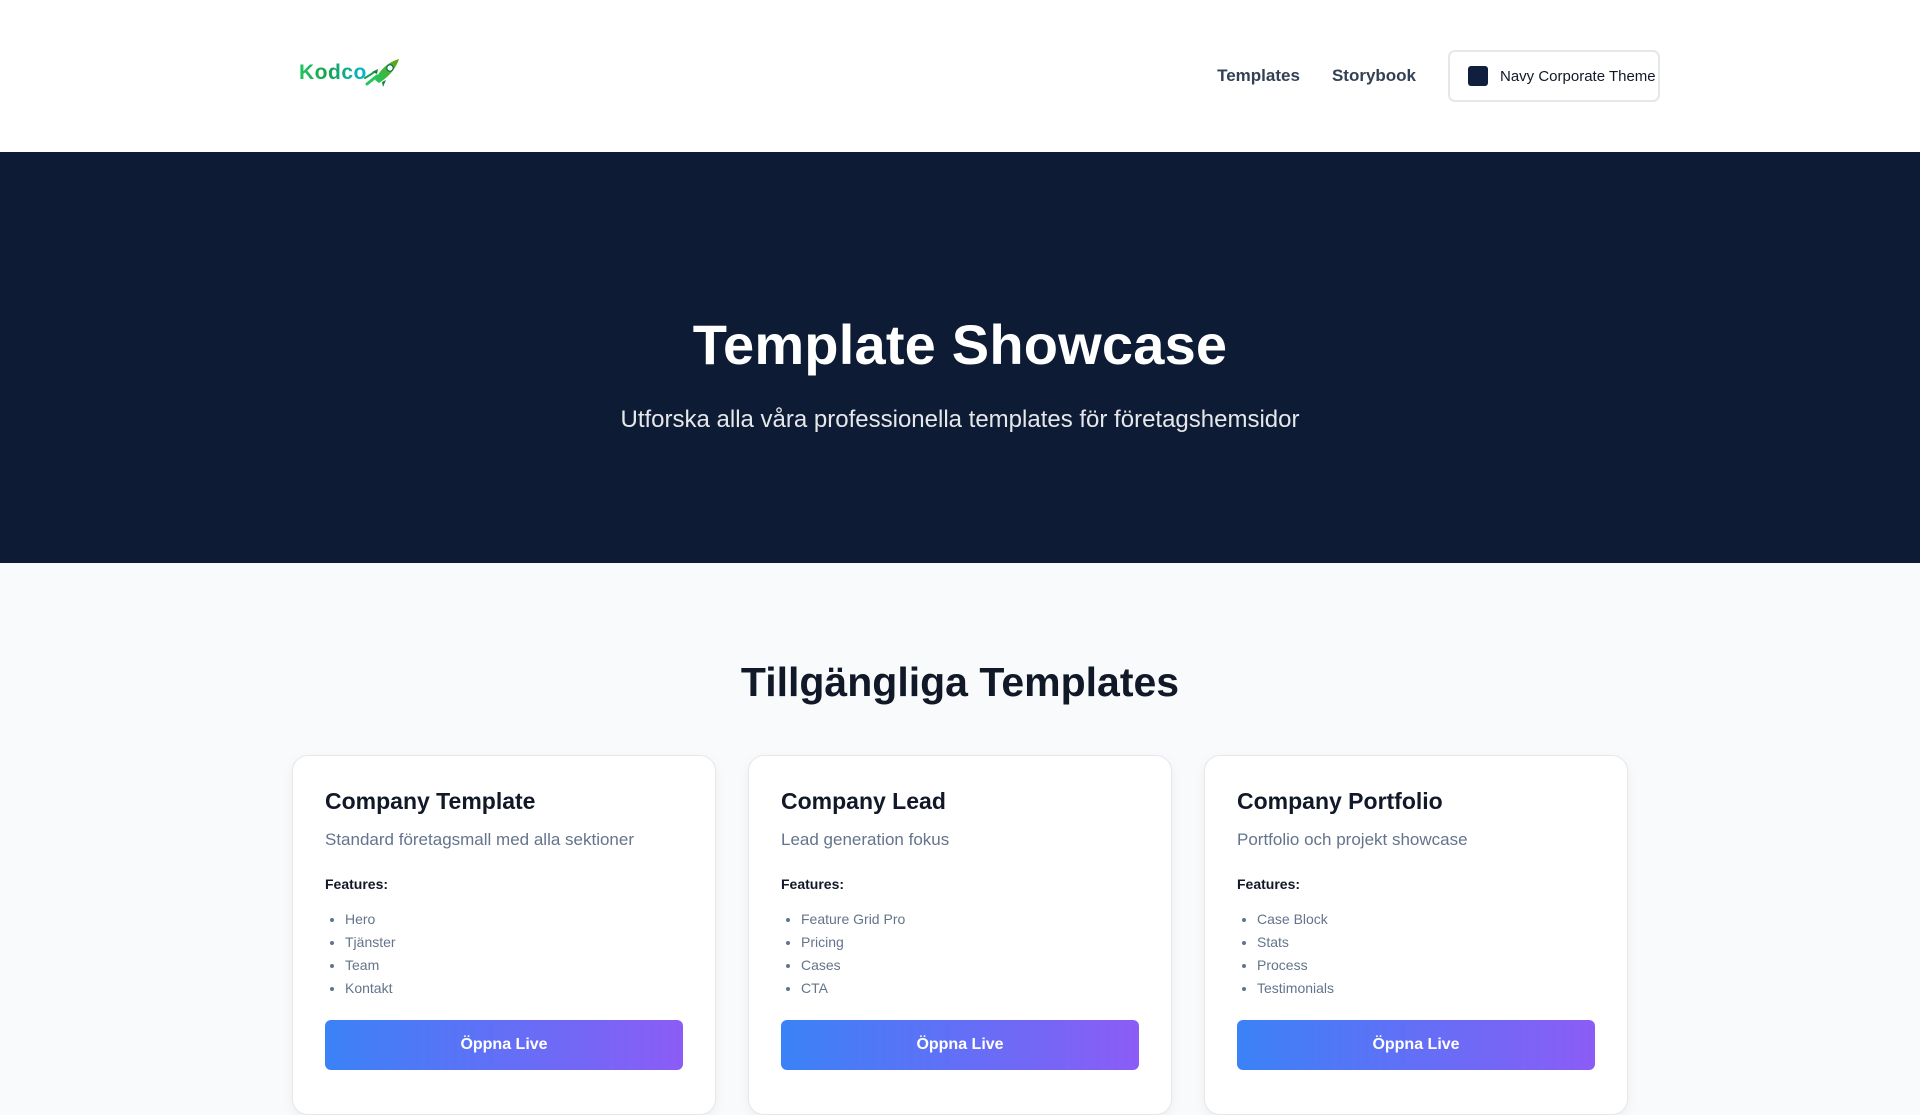 The width and height of the screenshot is (1920, 1115). Describe the element at coordinates (479, 839) in the screenshot. I see `card-description: Standard företagsmall med alla sektioner` at that location.